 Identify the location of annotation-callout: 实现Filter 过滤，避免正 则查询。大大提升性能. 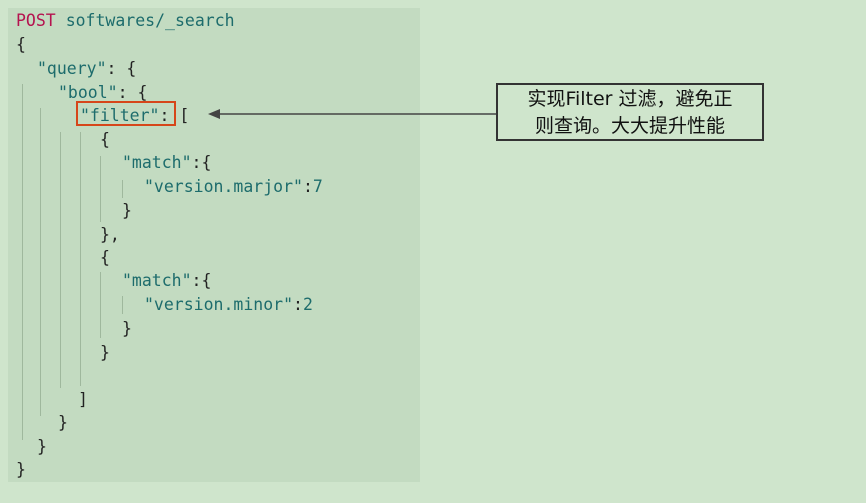
(630, 112).